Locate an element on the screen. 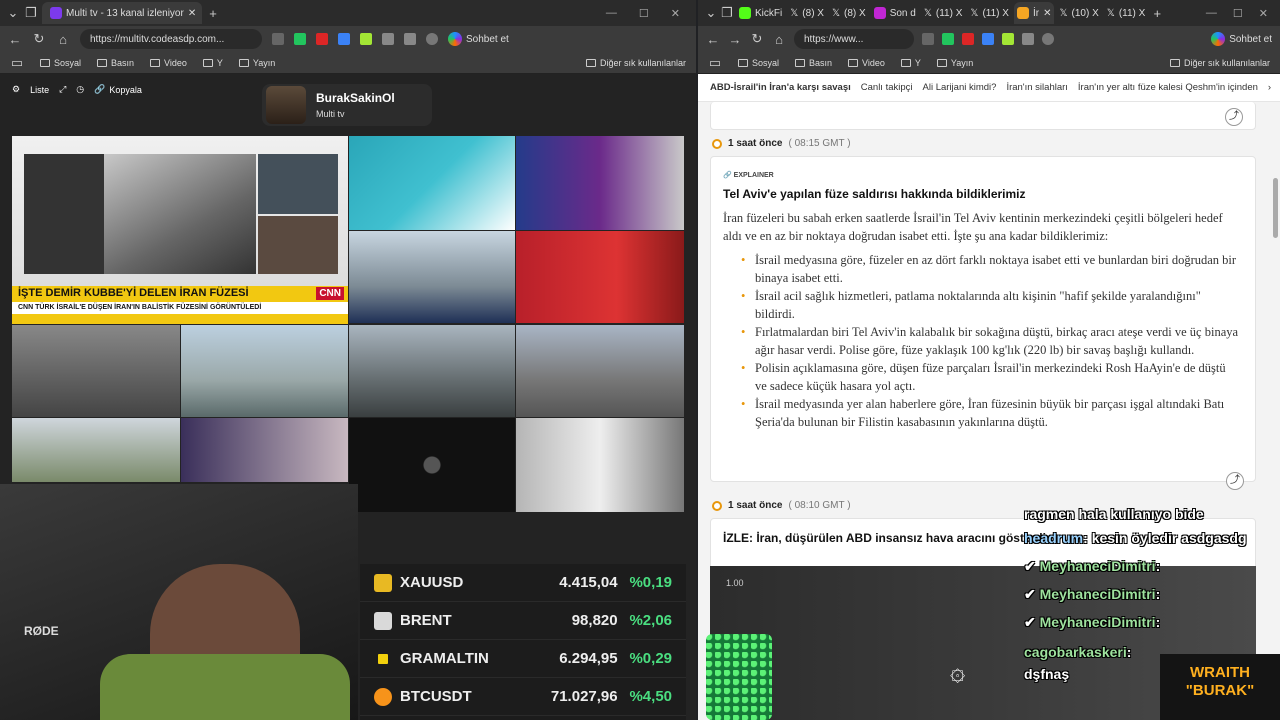  list-button: Liste is located at coordinates (39, 90).